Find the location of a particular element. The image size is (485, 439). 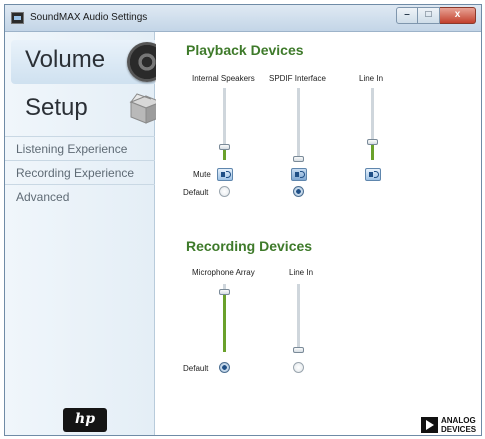

nav-setup: Setup is located at coordinates (87, 110).